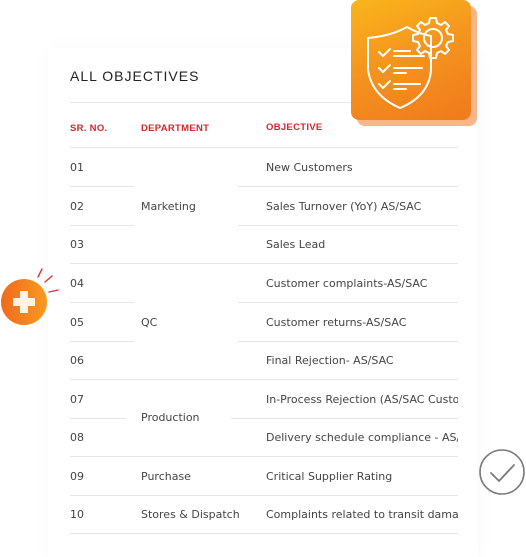 This screenshot has height=557, width=526. I want to click on row-objective: In-Process Rejection (AS/SAC Customer), so click(362, 399).